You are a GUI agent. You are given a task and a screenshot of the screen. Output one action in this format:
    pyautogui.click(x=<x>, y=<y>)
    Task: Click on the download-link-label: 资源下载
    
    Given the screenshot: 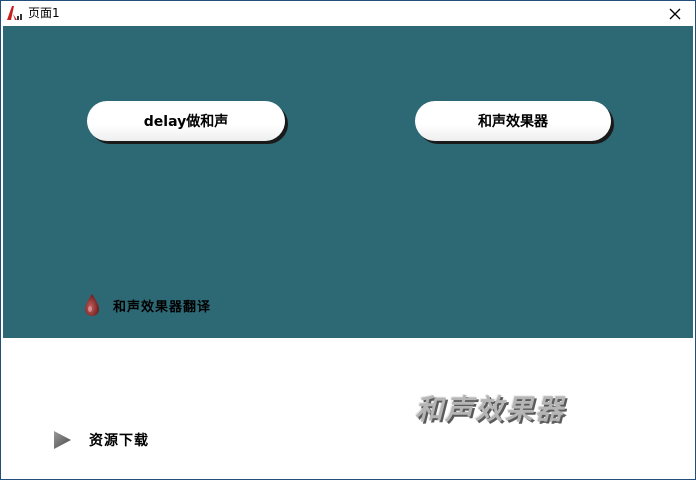 What is the action you would take?
    pyautogui.click(x=119, y=441)
    